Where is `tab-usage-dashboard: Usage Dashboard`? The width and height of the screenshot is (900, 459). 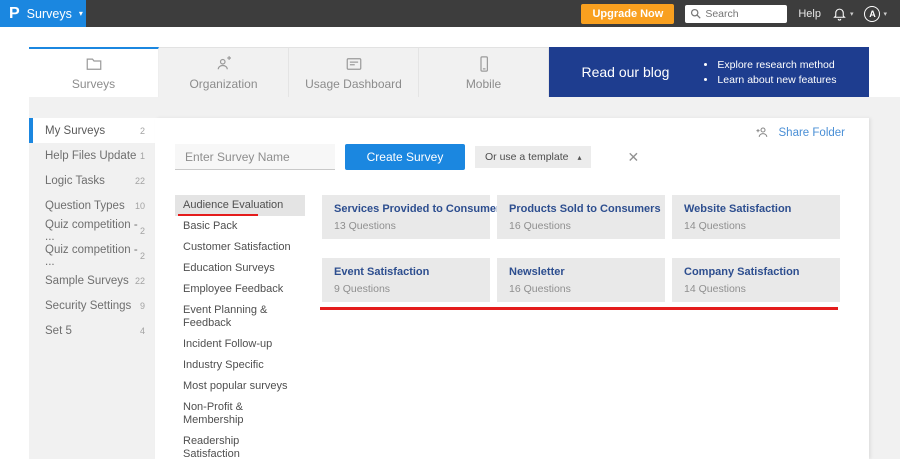 tab-usage-dashboard: Usage Dashboard is located at coordinates (354, 72).